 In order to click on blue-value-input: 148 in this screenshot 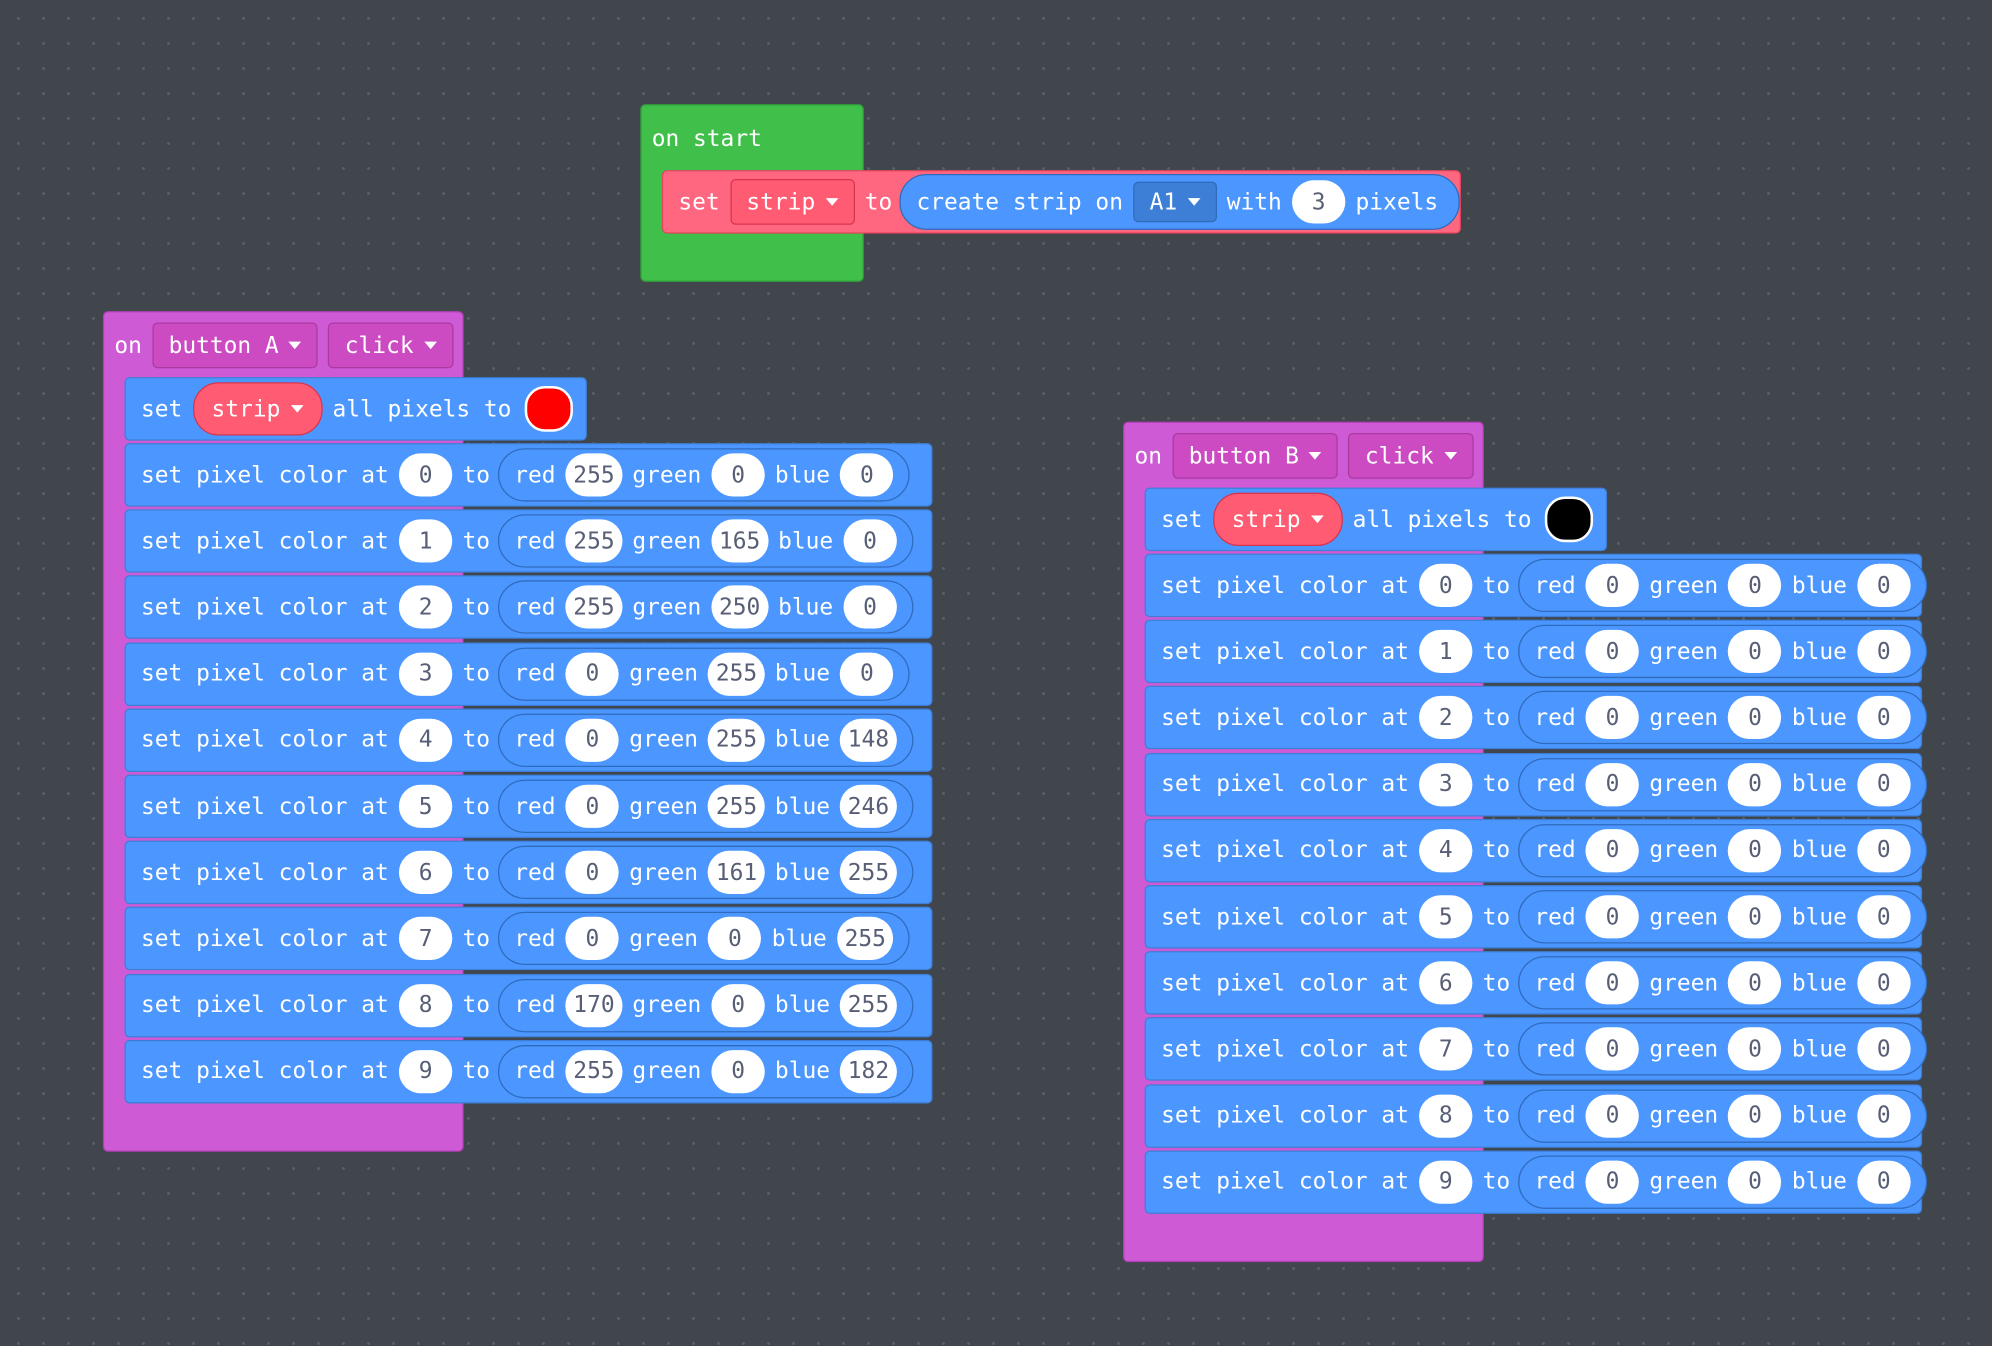, I will do `click(868, 740)`.